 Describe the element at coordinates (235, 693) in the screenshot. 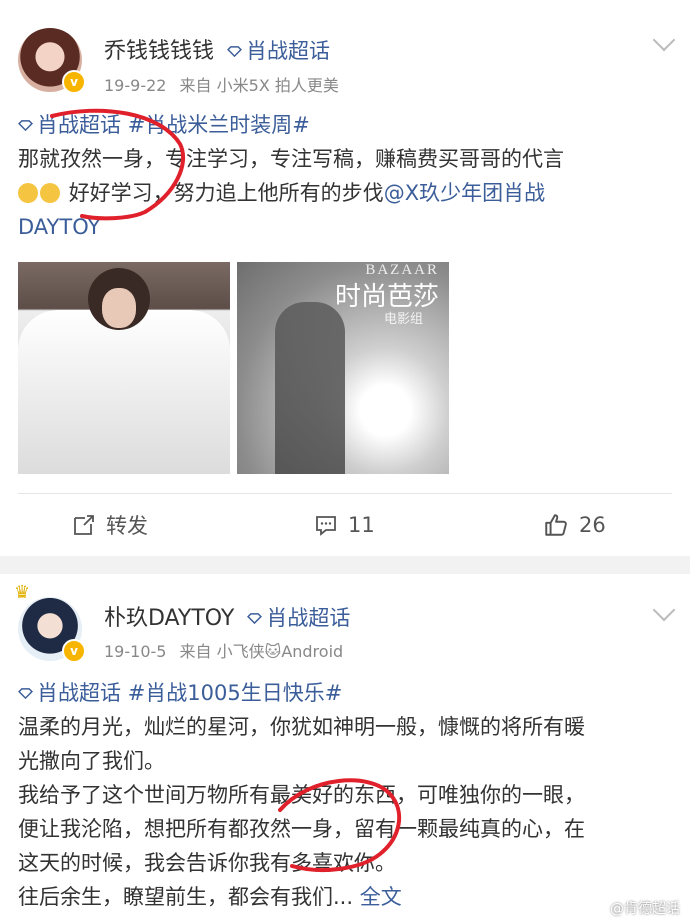

I see `hashtag-link: #肖战1005生日快乐#` at that location.